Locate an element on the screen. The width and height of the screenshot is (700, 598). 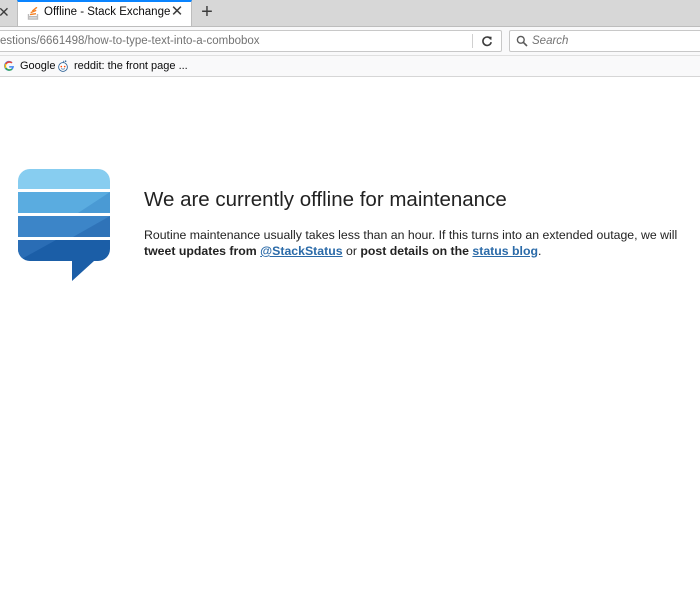
tab-title: Offline - Stack Exchange is located at coordinates (107, 12).